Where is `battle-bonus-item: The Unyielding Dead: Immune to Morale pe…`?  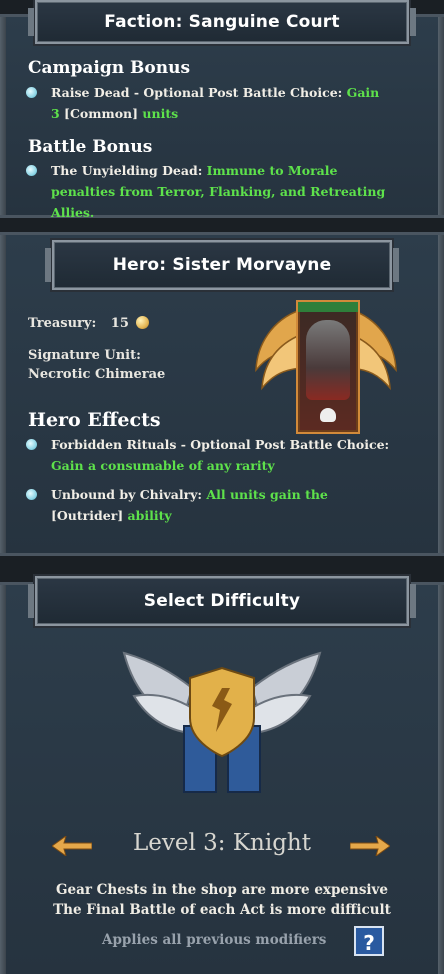 battle-bonus-item: The Unyielding Dead: Immune to Morale pe… is located at coordinates (215, 191).